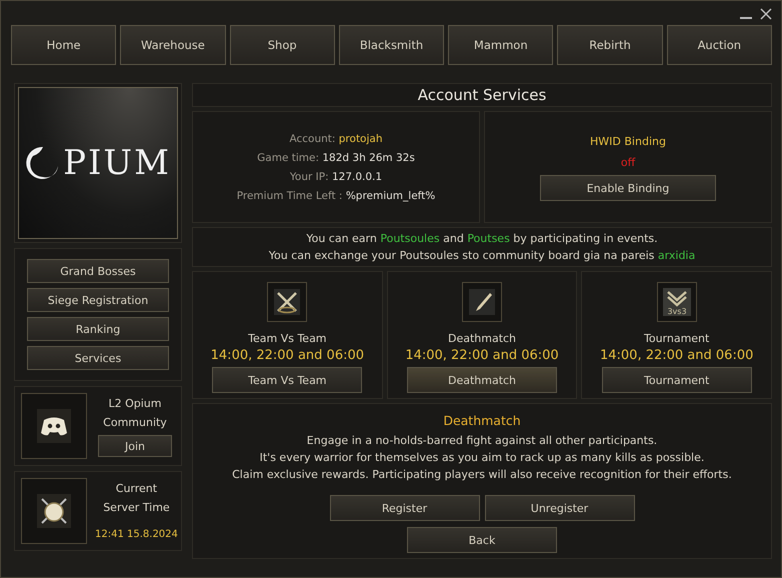 This screenshot has height=578, width=782. What do you see at coordinates (98, 271) in the screenshot?
I see `menu-button: Grand Bosses` at bounding box center [98, 271].